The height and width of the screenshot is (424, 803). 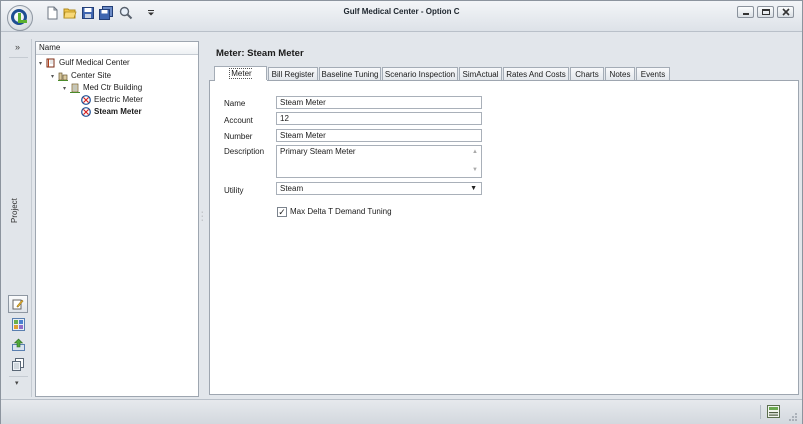 What do you see at coordinates (475, 152) in the screenshot?
I see `scroll-up-icon: ▲` at bounding box center [475, 152].